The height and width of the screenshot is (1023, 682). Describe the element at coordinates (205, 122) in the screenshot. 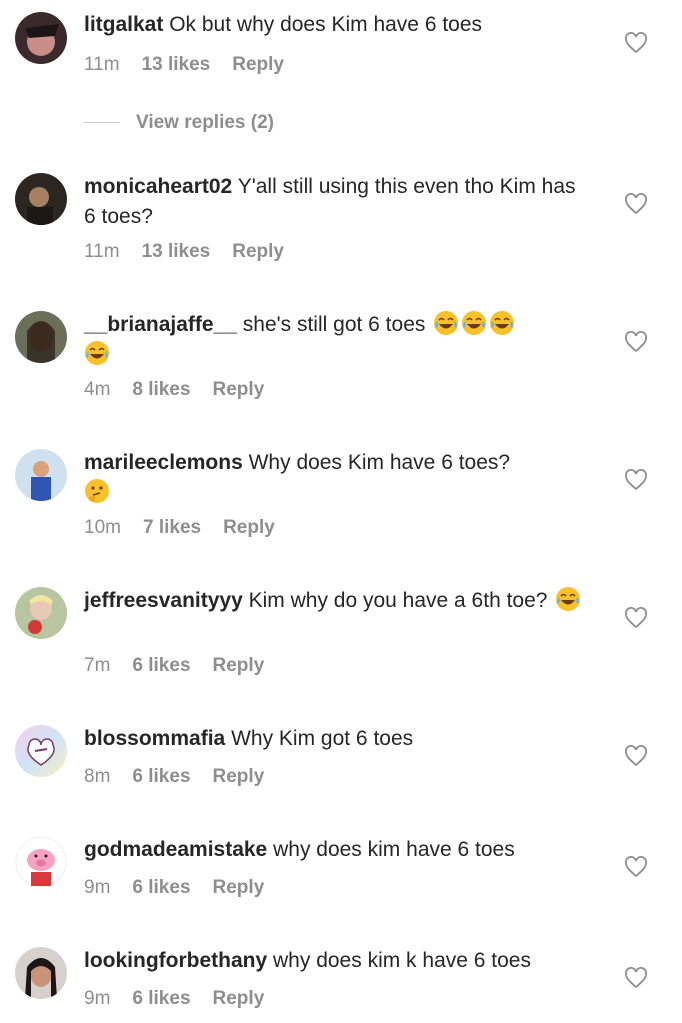

I see `view-replies-label: View replies (2)` at that location.